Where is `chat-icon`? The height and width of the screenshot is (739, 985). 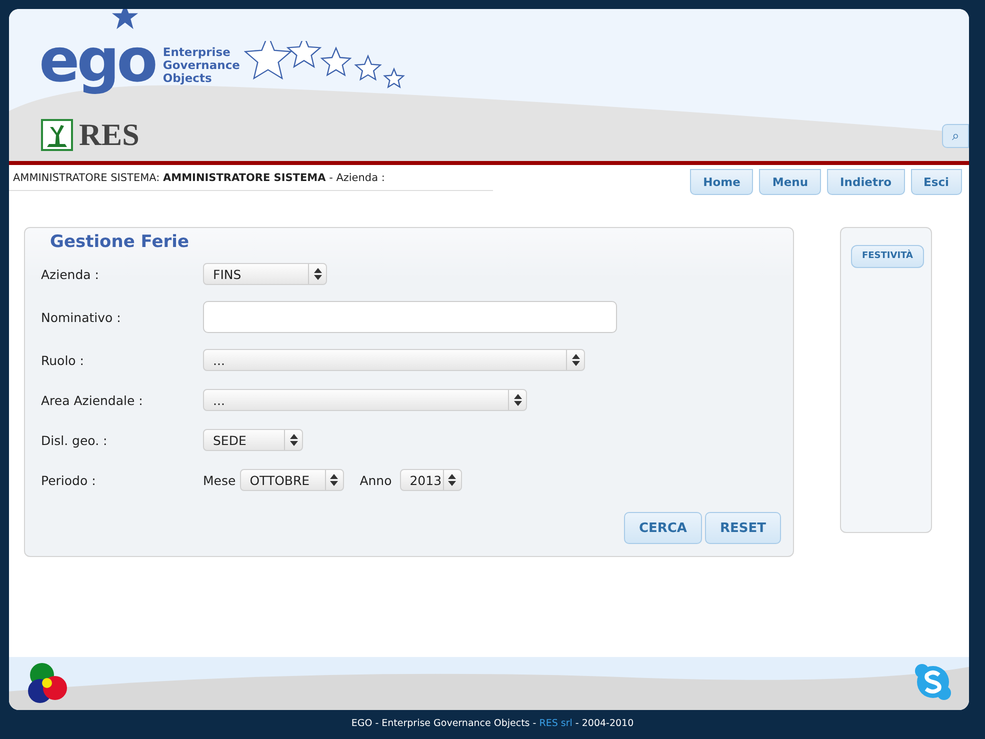 chat-icon is located at coordinates (933, 682).